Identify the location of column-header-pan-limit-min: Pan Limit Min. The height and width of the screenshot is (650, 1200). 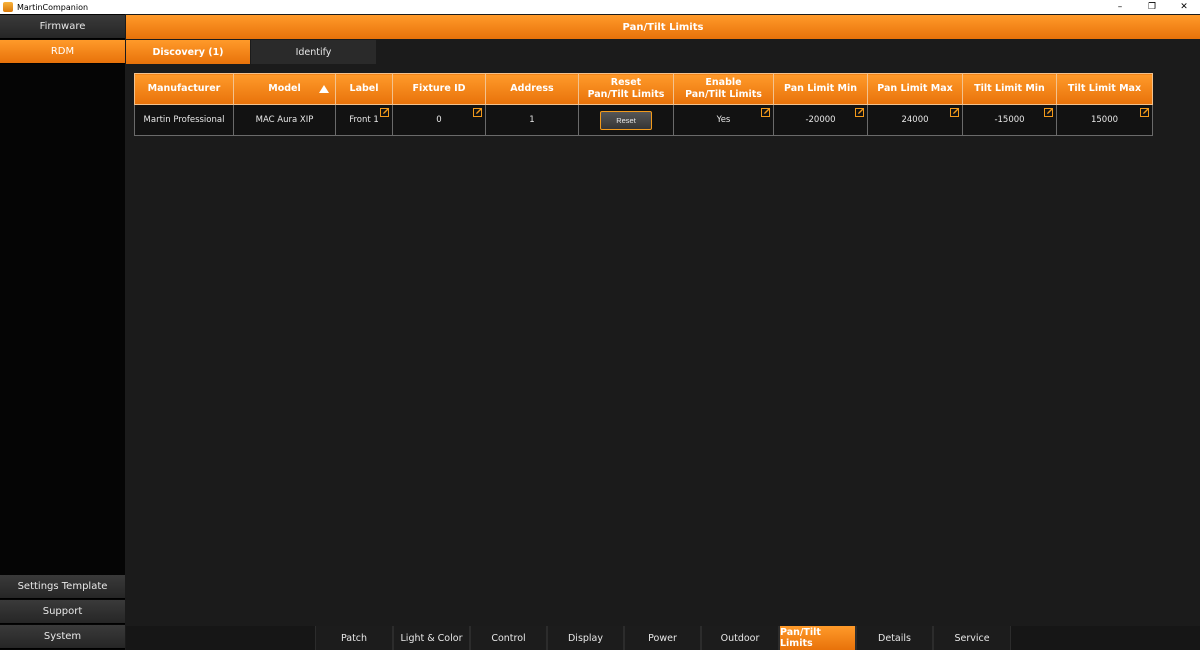
(820, 89).